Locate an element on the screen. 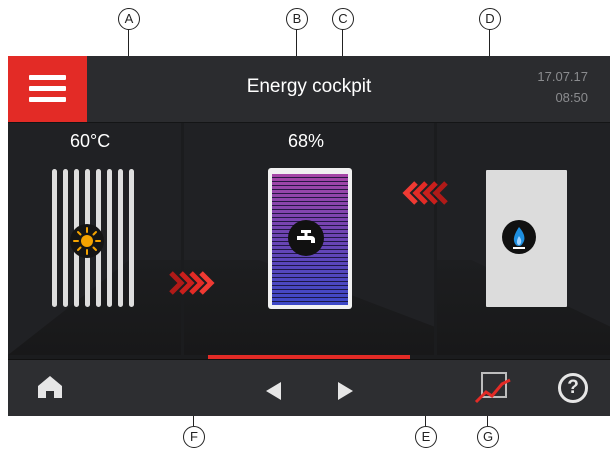 Image resolution: width=610 pixels, height=459 pixels. top-bar: Energy cockpit 17.07.17 08:50 is located at coordinates (309, 89).